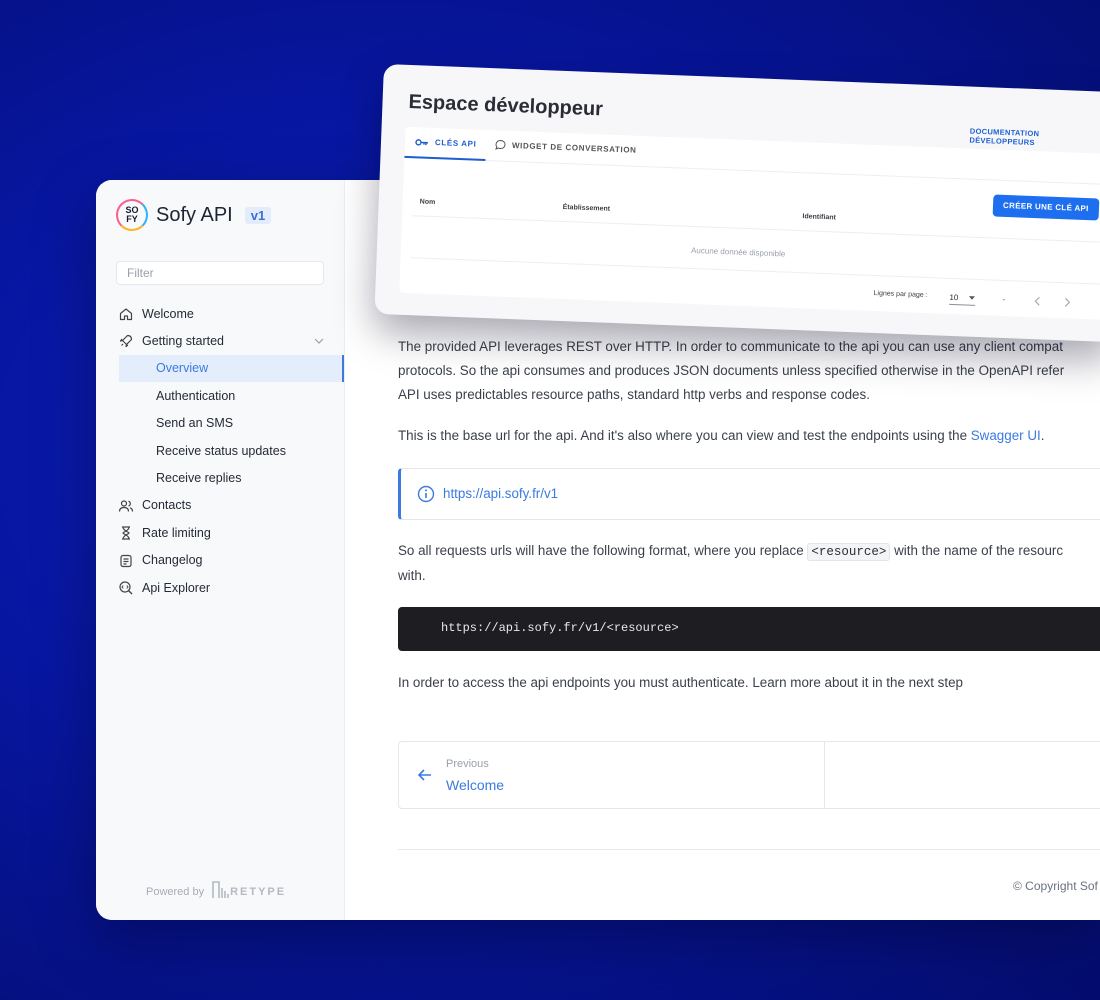 The width and height of the screenshot is (1100, 1000). Describe the element at coordinates (319, 341) in the screenshot. I see `chevron-down-icon` at that location.